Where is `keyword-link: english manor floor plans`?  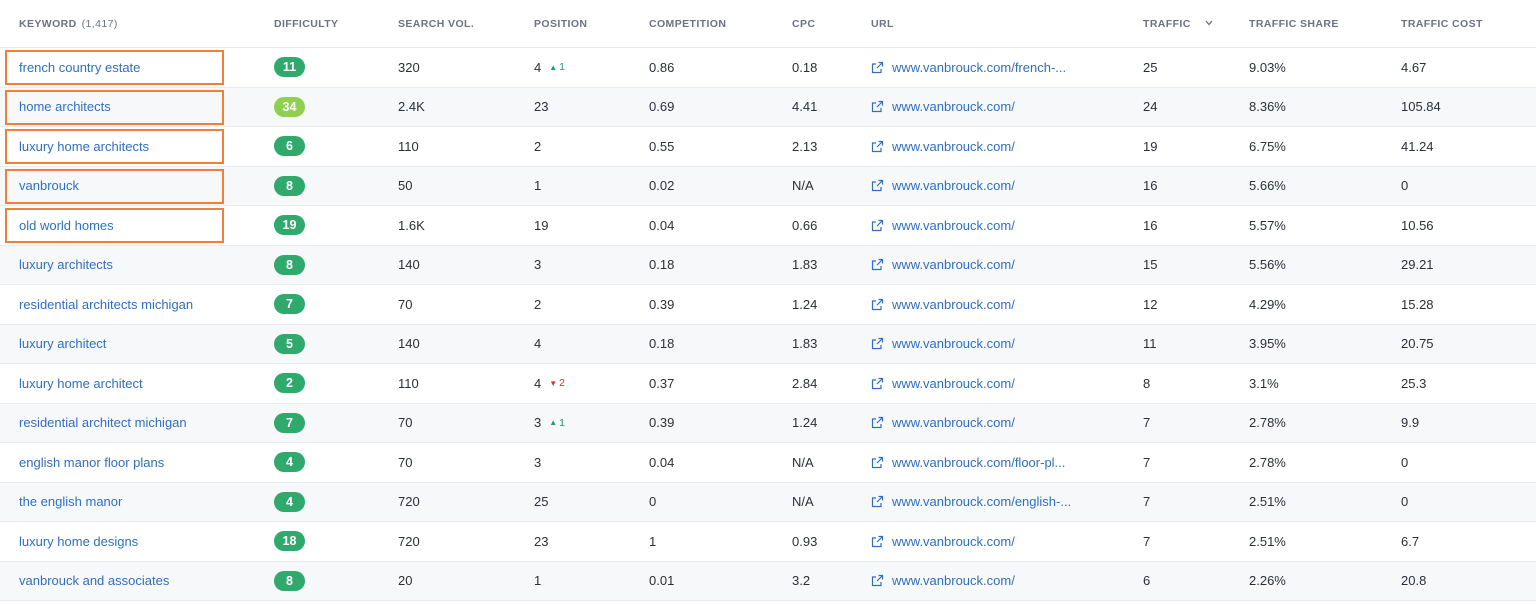 keyword-link: english manor floor plans is located at coordinates (91, 462).